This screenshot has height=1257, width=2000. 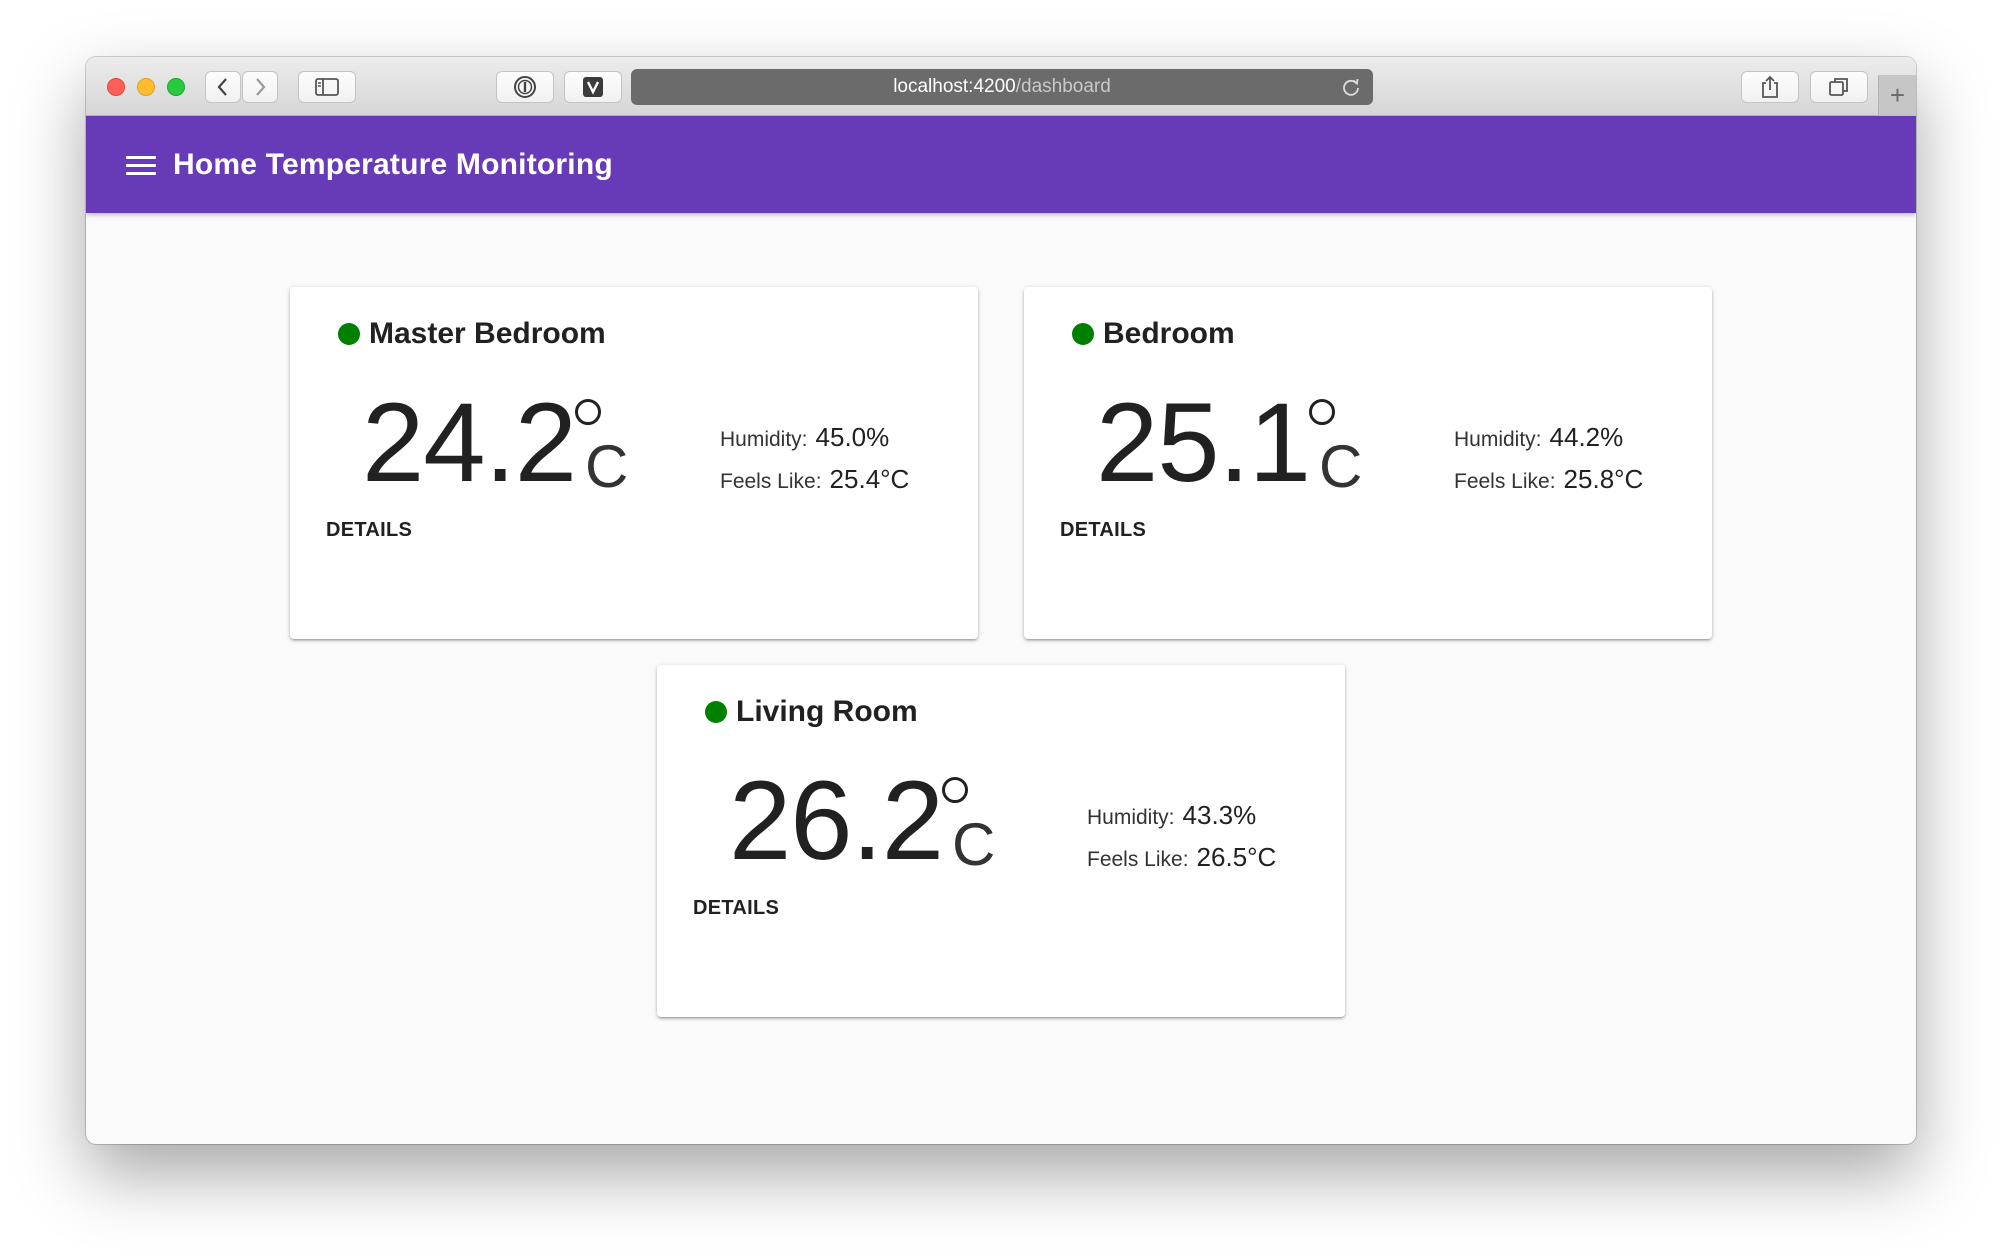 What do you see at coordinates (393, 164) in the screenshot?
I see `app-title: Home Temperature Monitoring` at bounding box center [393, 164].